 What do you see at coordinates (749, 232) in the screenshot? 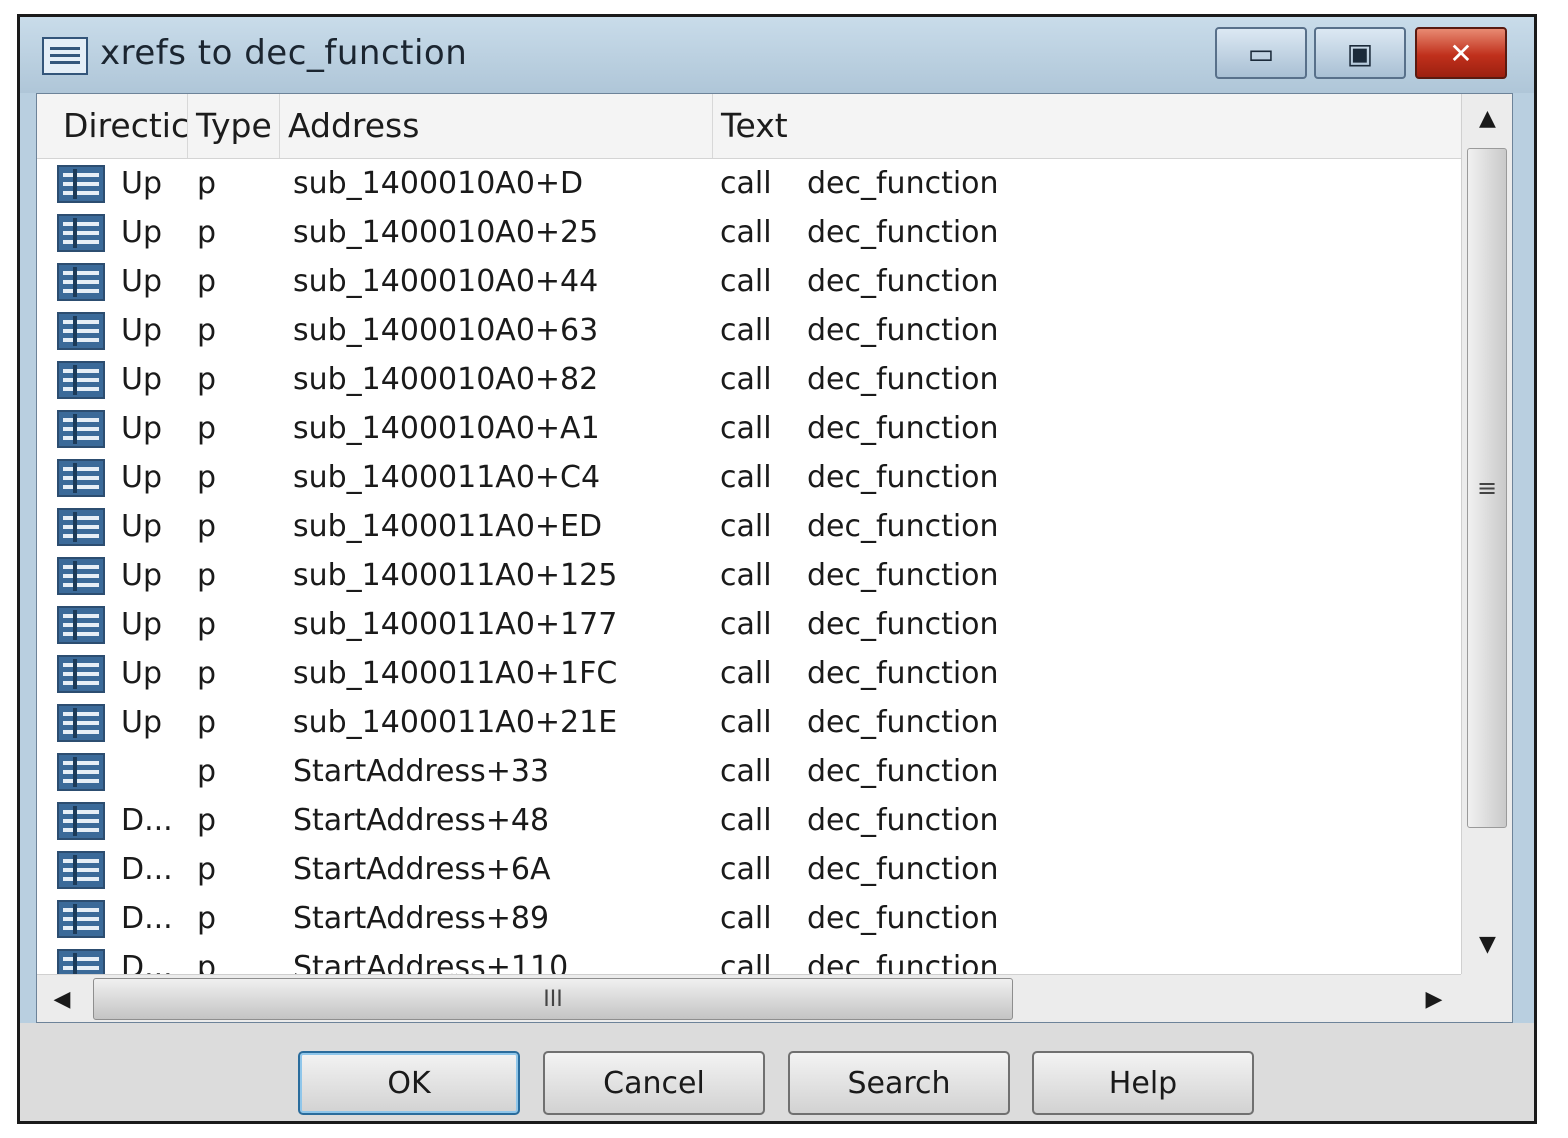
I see `table-row: Up p sub_1400010A0+25 call dec_function` at bounding box center [749, 232].